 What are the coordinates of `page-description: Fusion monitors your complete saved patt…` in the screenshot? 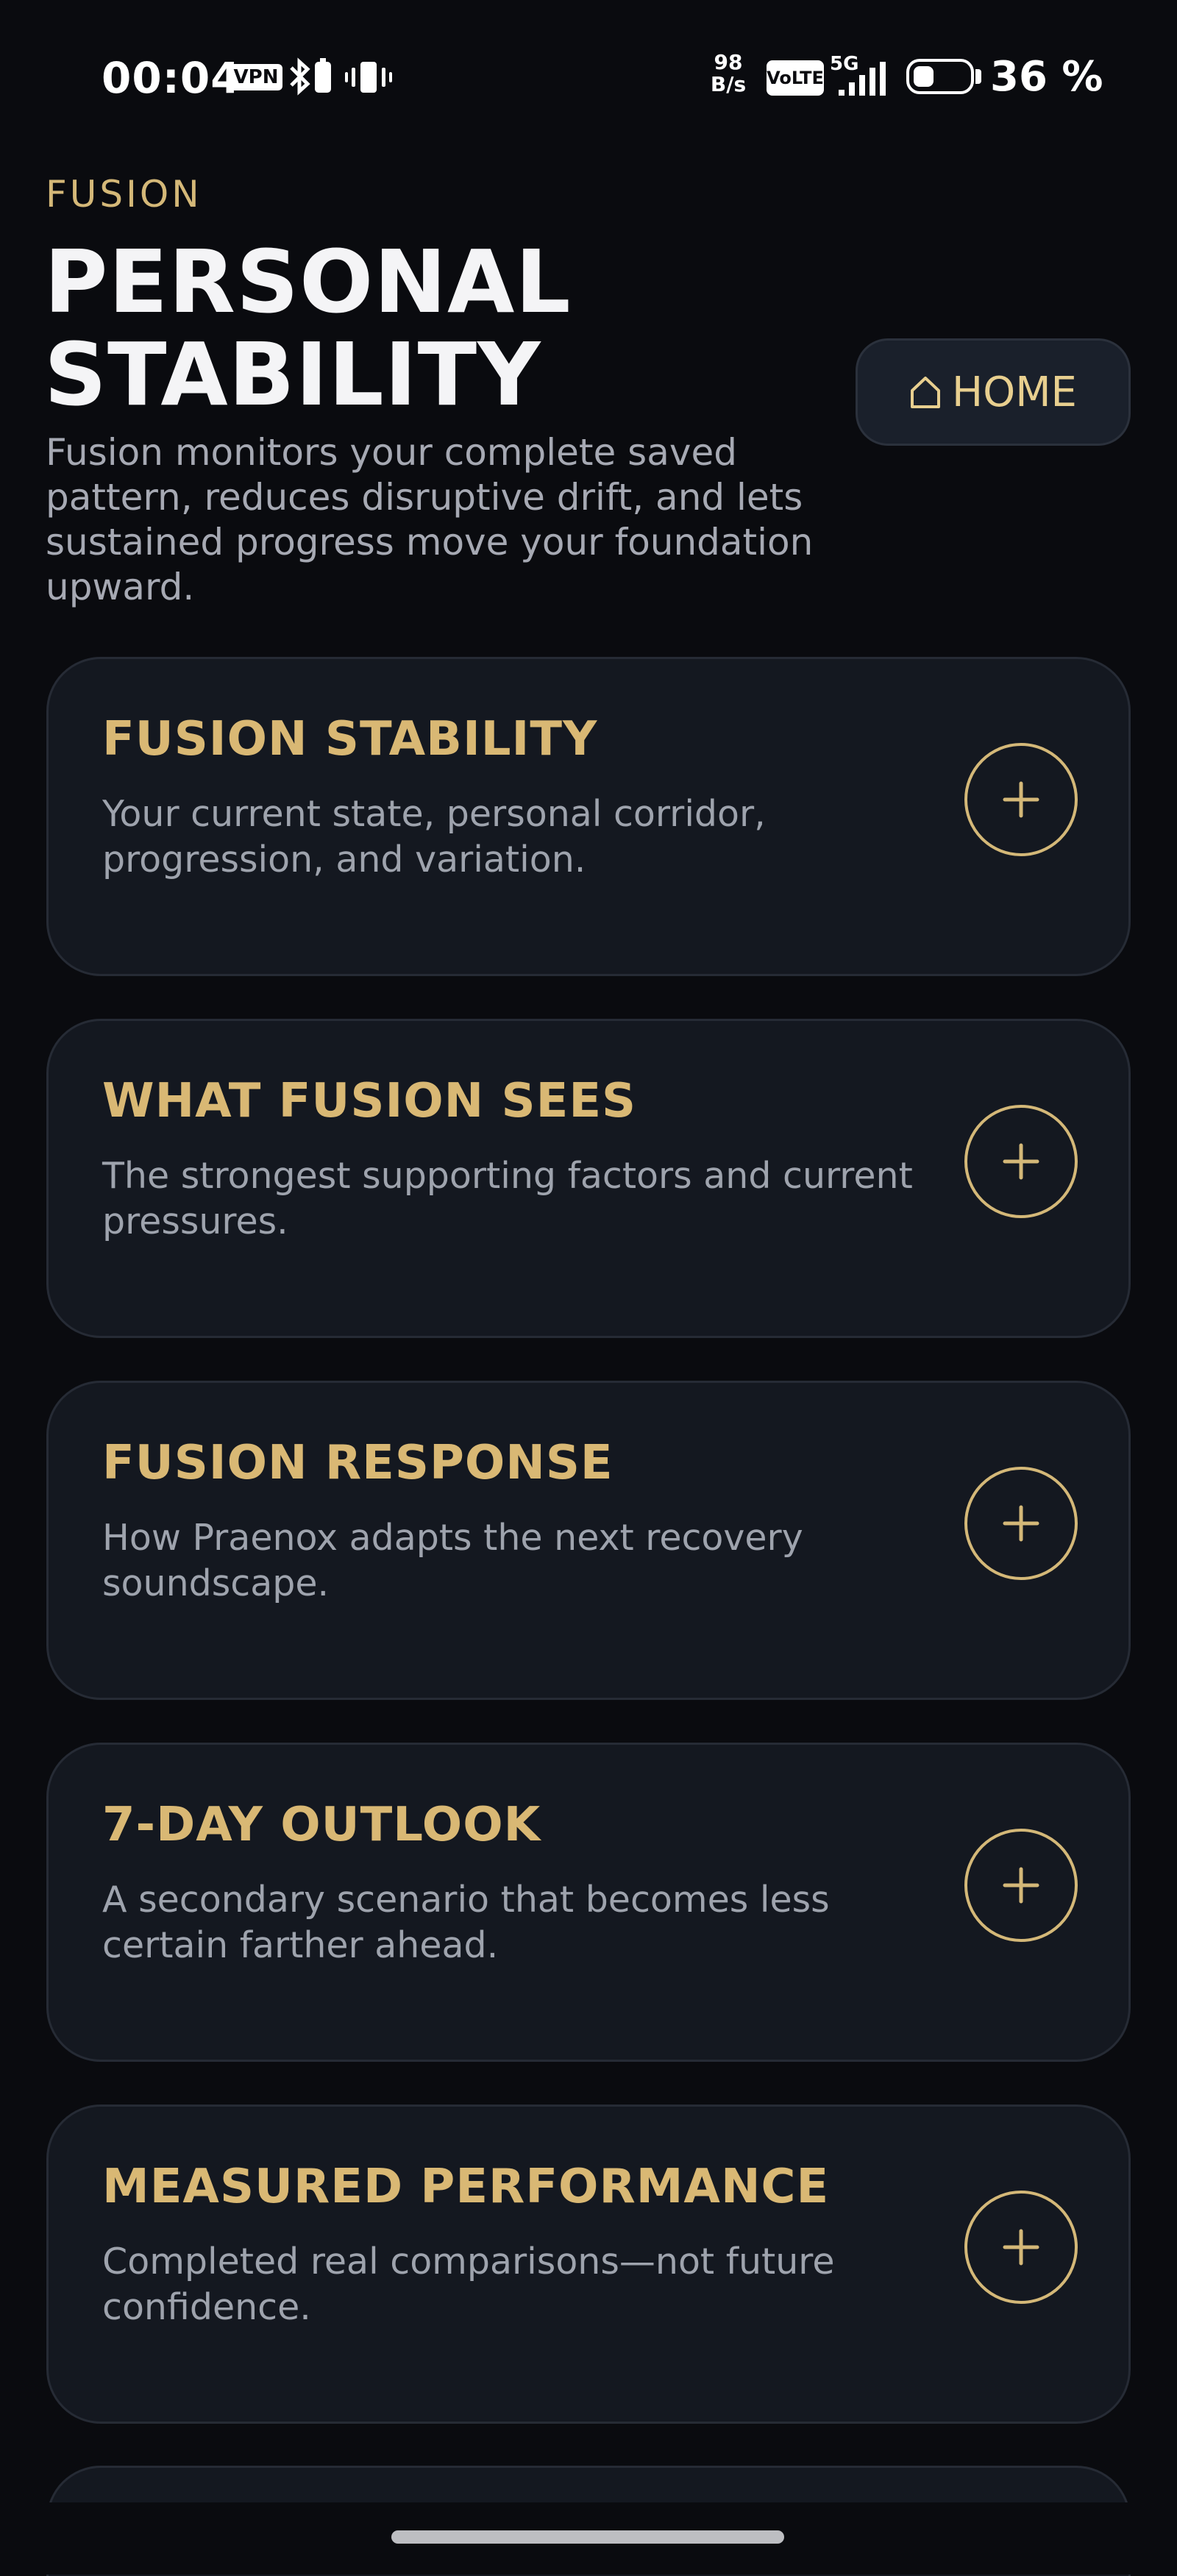 It's located at (430, 519).